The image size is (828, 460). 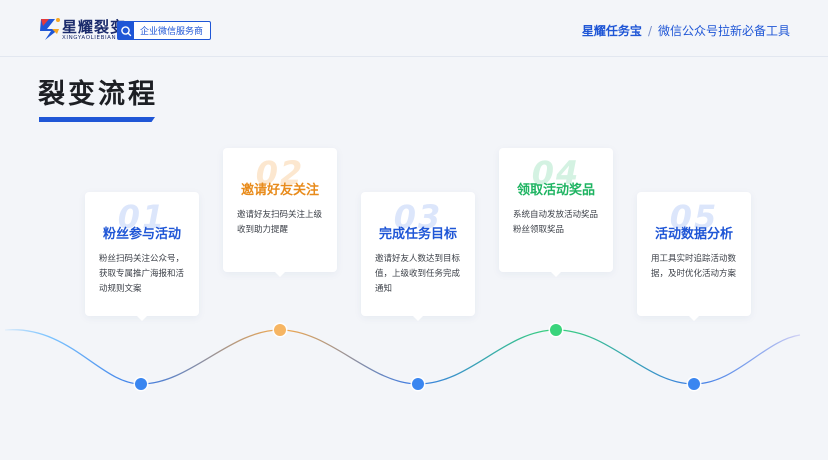 What do you see at coordinates (418, 274) in the screenshot?
I see `step-description: 邀请好友人数达到目标值，上级收到任务完成通知` at bounding box center [418, 274].